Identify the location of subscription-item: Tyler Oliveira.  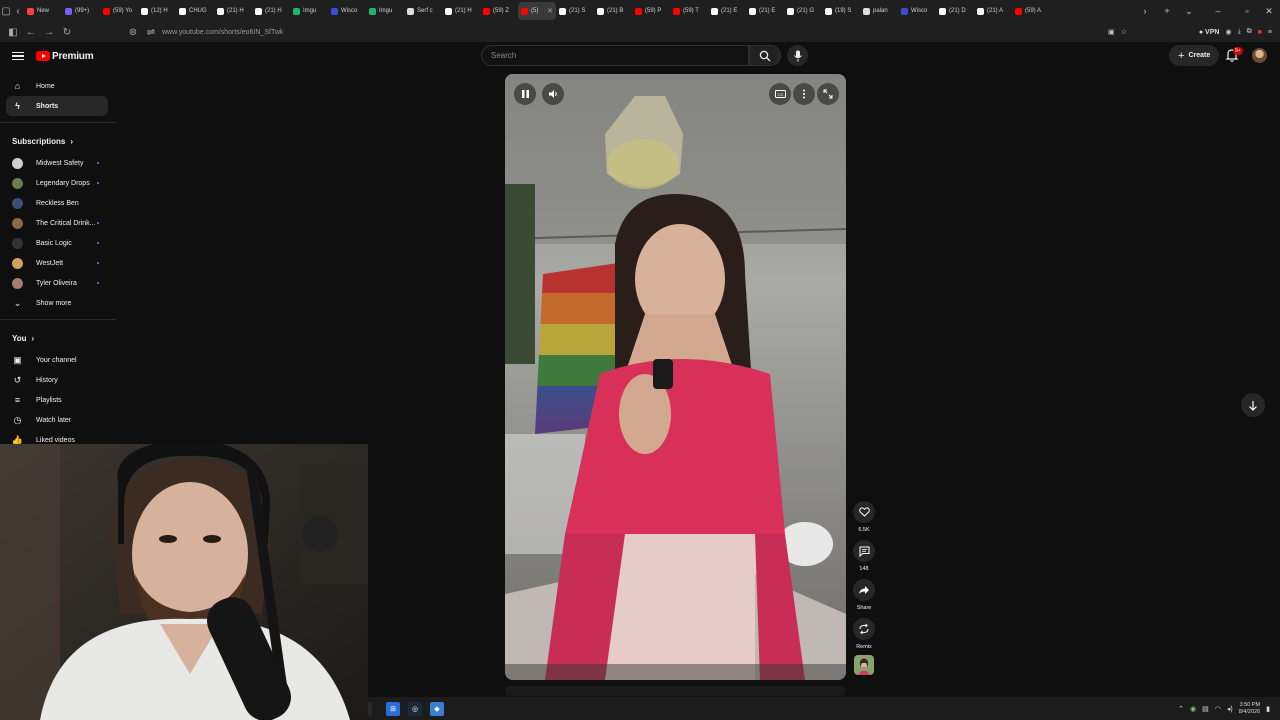
(58, 283).